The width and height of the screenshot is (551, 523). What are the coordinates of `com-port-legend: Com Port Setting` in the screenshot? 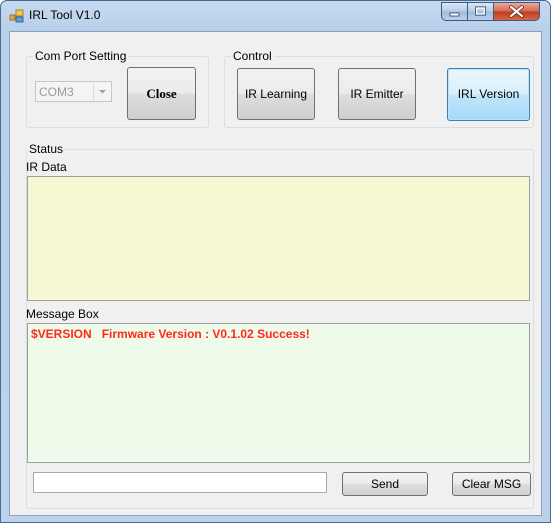 It's located at (81, 56).